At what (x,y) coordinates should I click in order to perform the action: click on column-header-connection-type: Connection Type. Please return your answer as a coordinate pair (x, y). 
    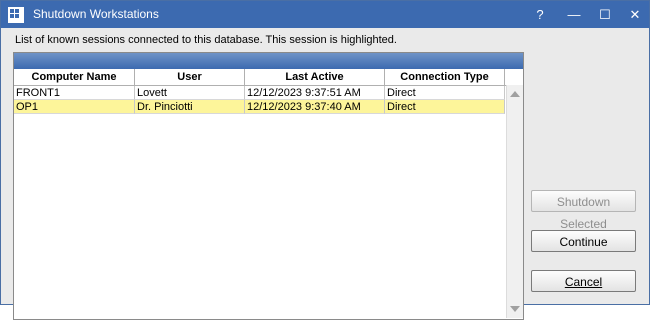
    Looking at the image, I should click on (445, 77).